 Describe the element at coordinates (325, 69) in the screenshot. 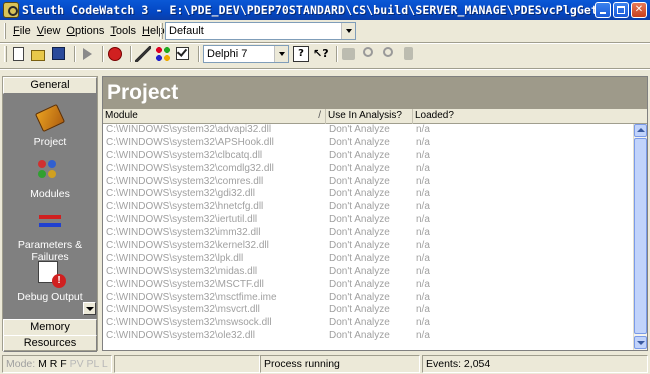

I see `toolbar-divider` at that location.